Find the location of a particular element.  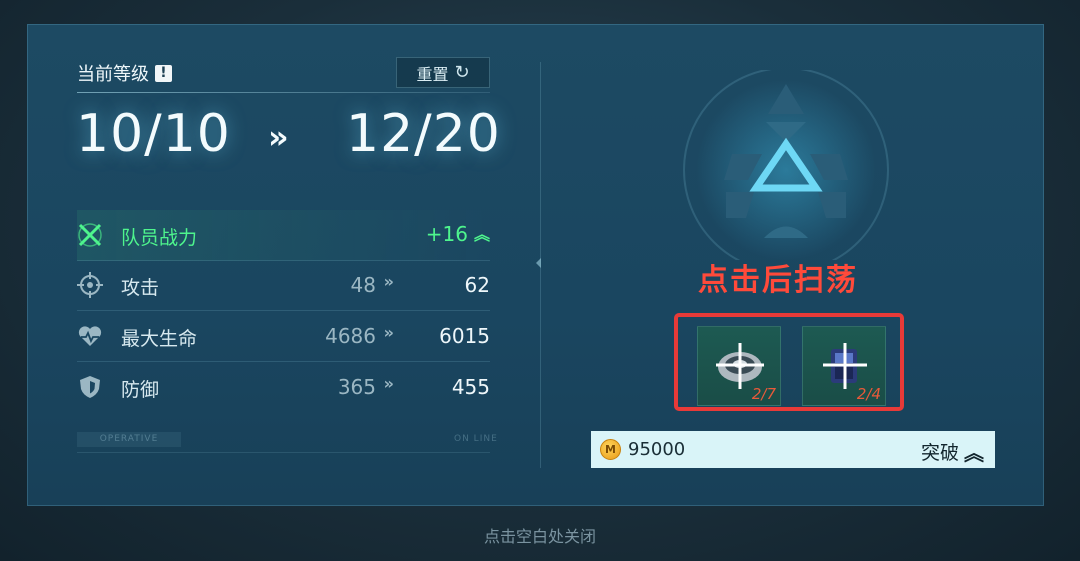

crossed-swords-icon is located at coordinates (90, 235).